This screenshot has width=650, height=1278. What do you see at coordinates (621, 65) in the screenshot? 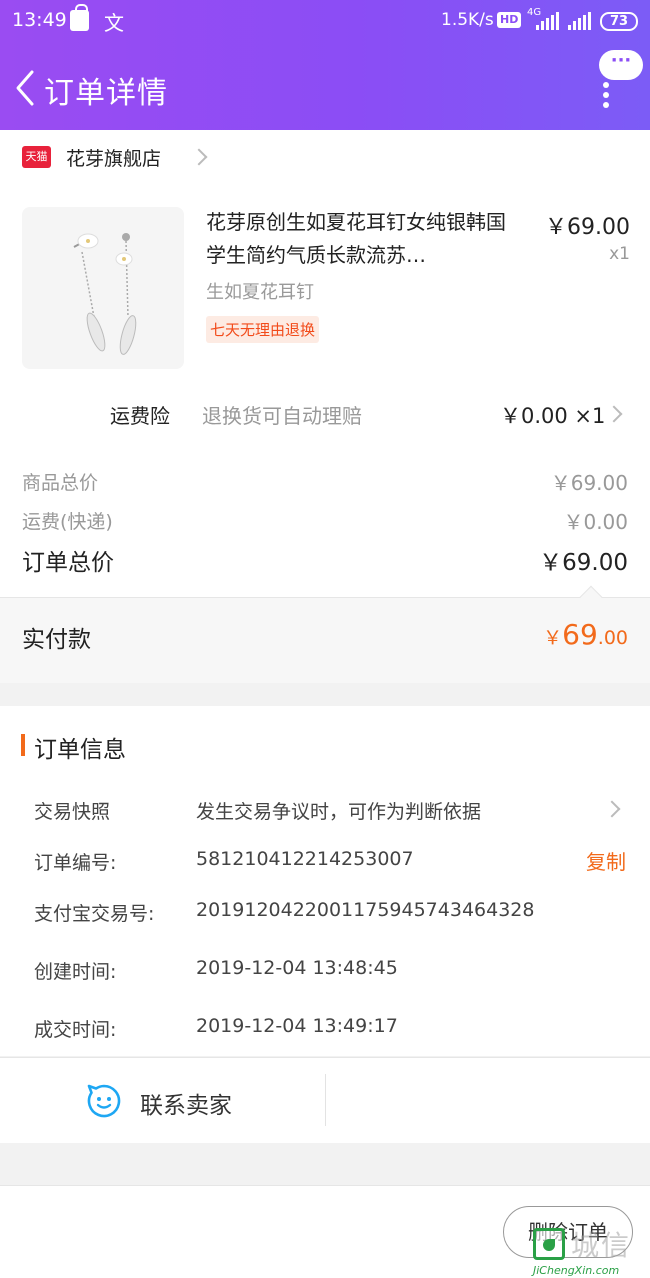
I see `message-bubble-button: ···` at bounding box center [621, 65].